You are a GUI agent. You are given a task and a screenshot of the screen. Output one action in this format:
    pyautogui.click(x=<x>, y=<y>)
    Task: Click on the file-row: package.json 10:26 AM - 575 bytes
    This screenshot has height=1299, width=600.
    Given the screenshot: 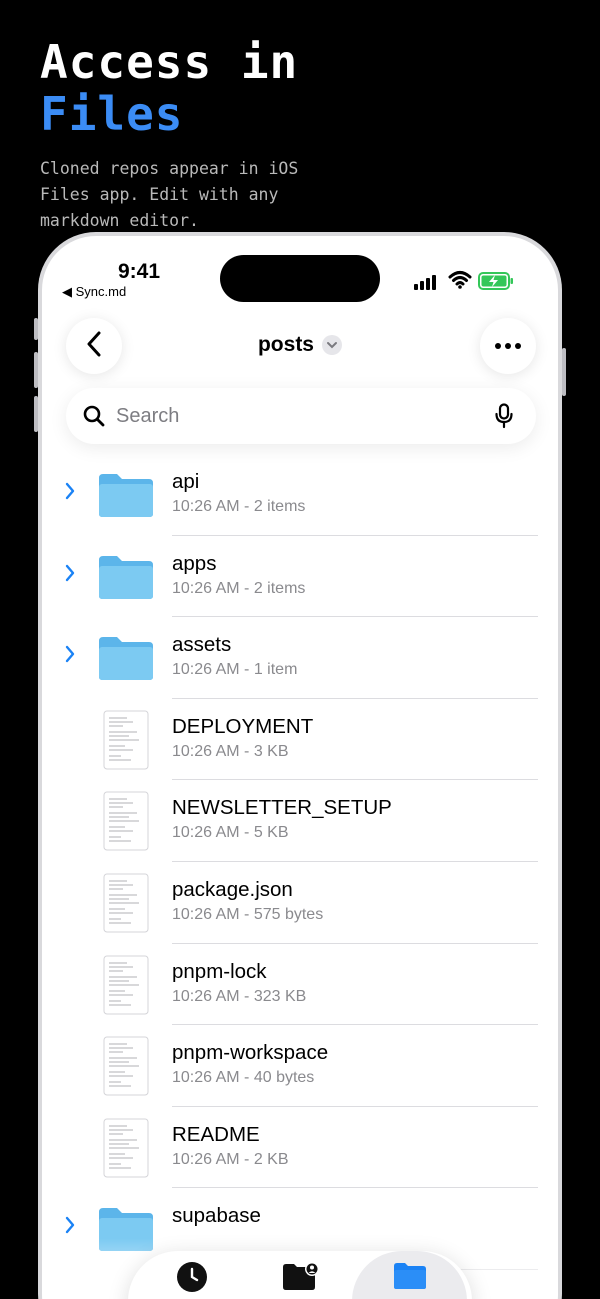 What is the action you would take?
    pyautogui.click(x=300, y=903)
    